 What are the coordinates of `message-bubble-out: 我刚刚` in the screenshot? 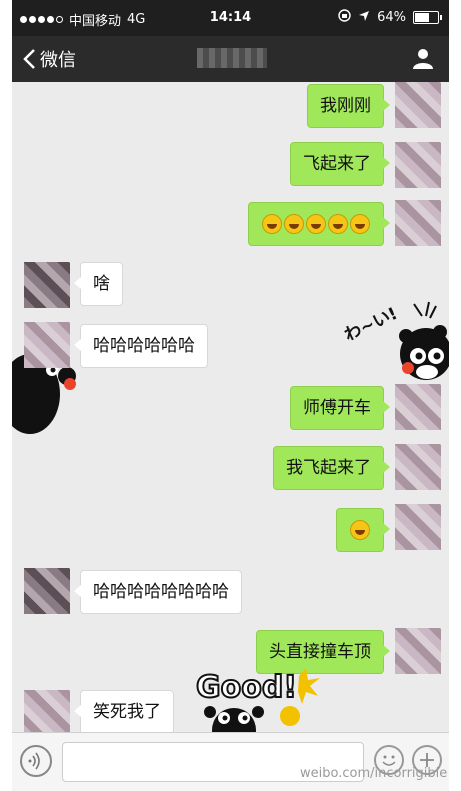 It's located at (348, 106).